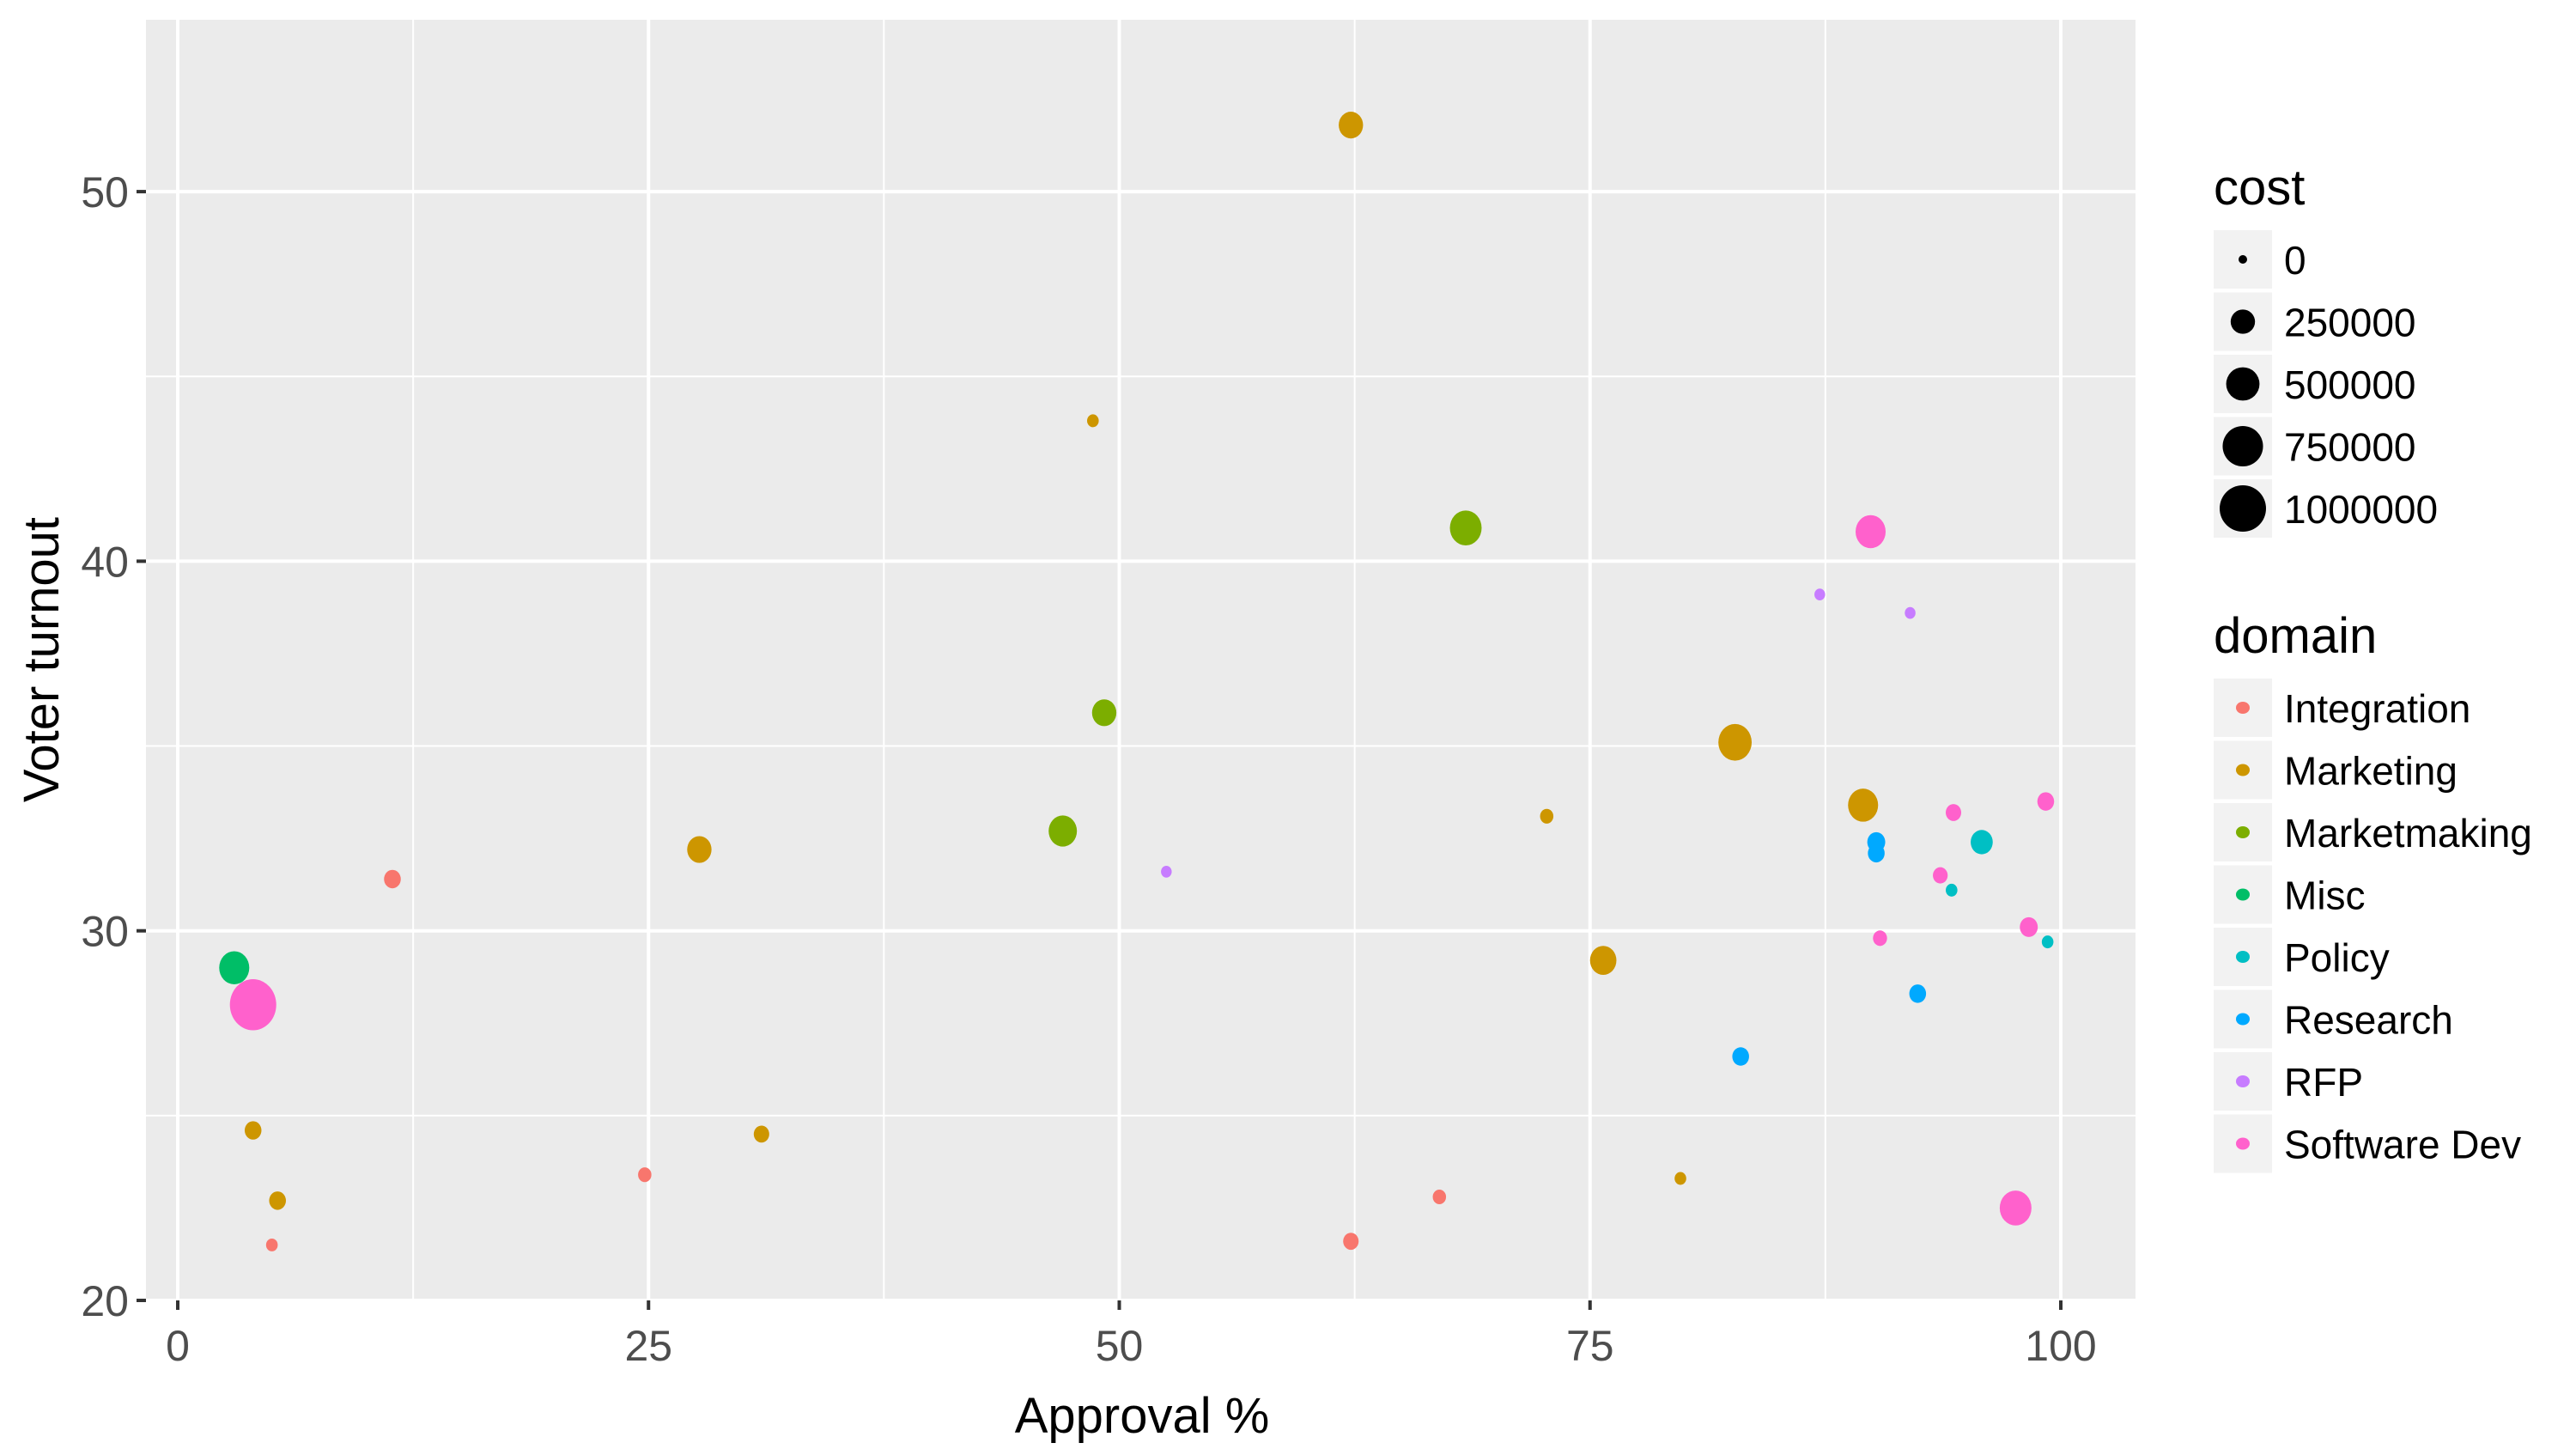 This screenshot has width=2576, height=1449. I want to click on color-legend-label: Misc, so click(2325, 896).